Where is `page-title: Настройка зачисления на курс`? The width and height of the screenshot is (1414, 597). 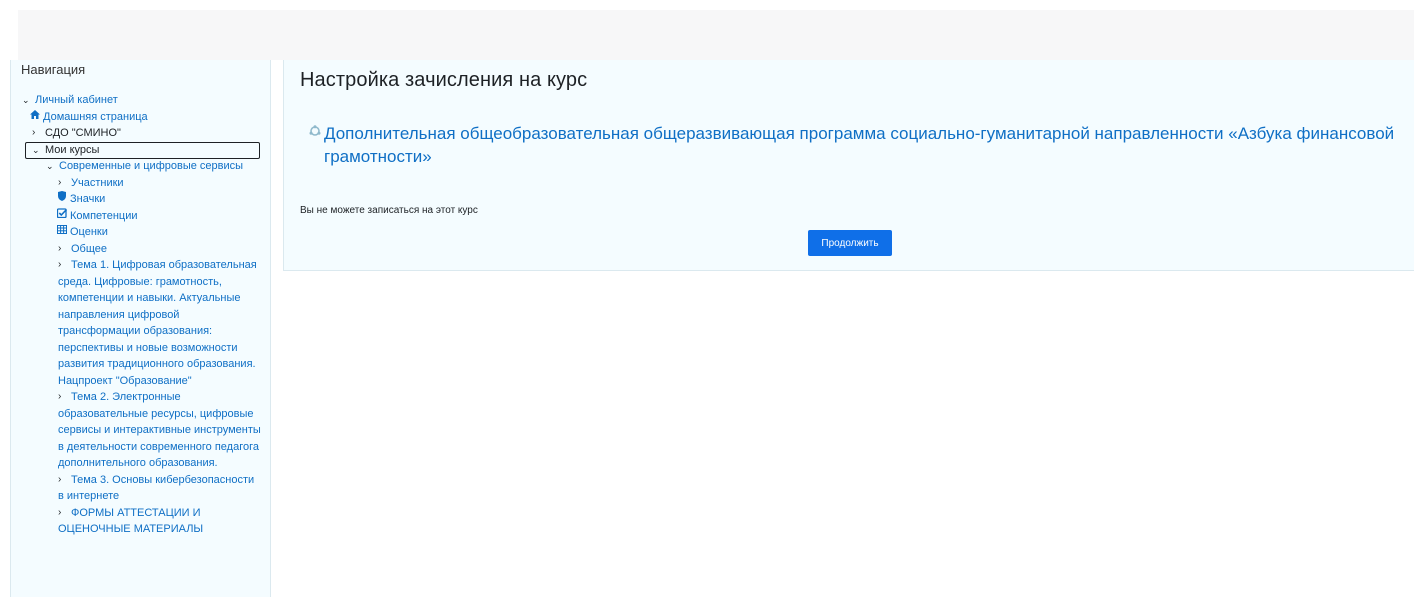 page-title: Настройка зачисления на курс is located at coordinates (444, 80).